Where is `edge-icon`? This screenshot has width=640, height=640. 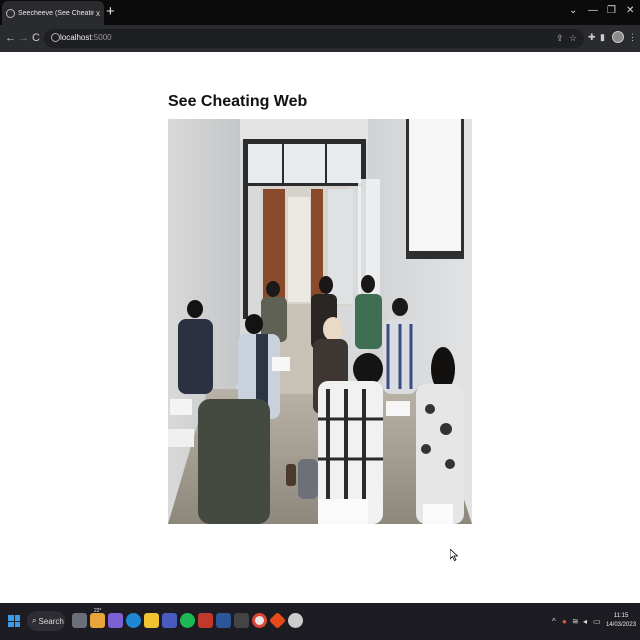 edge-icon is located at coordinates (133, 620).